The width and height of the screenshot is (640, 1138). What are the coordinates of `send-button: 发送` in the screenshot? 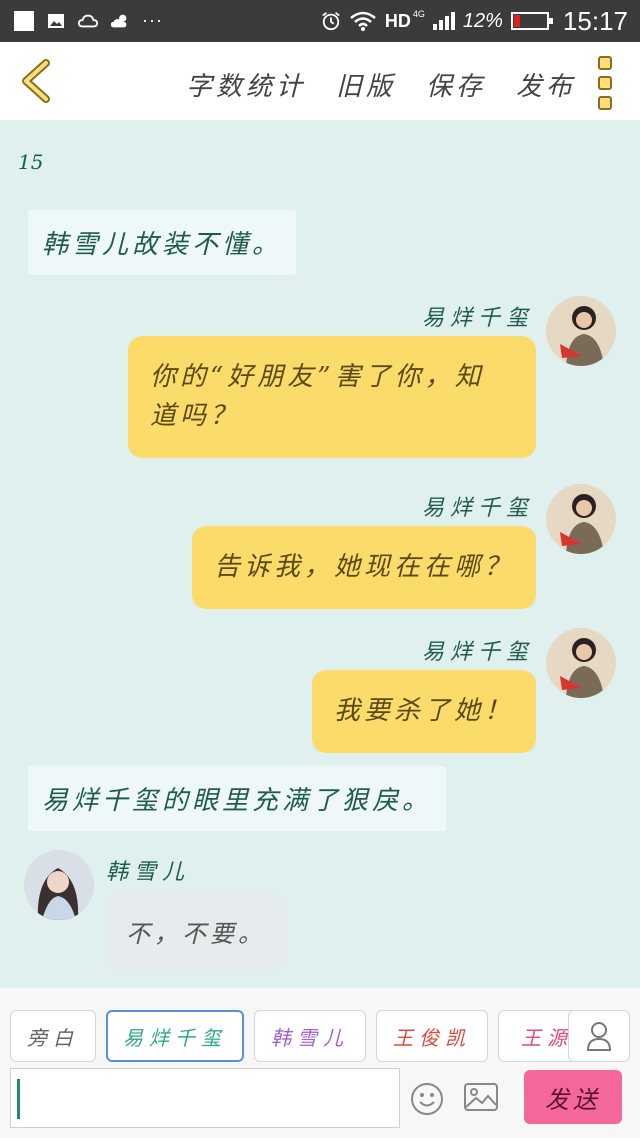 It's located at (573, 1097).